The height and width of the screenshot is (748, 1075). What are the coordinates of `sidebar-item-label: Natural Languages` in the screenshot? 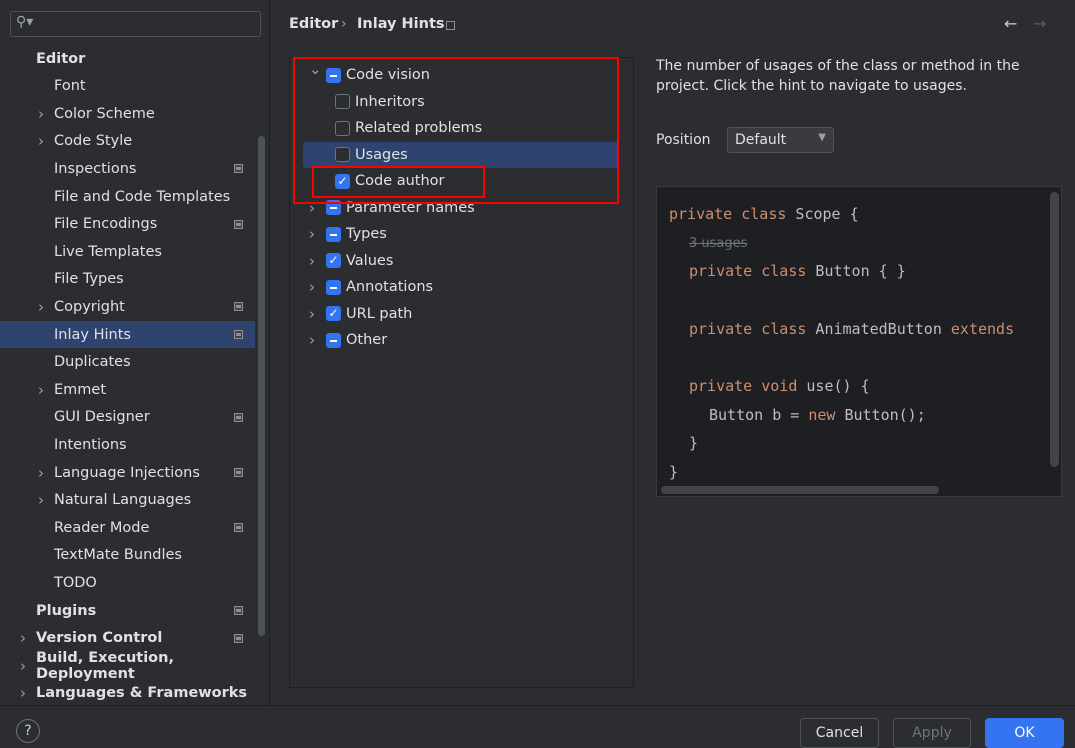 It's located at (123, 500).